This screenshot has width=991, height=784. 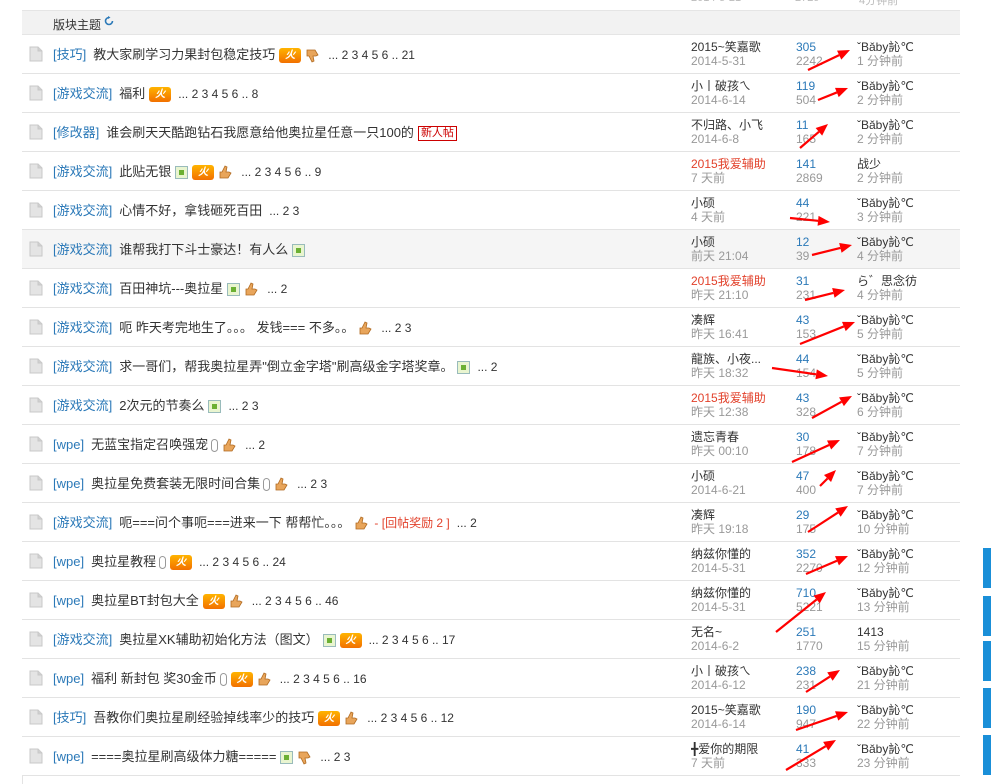 What do you see at coordinates (907, 646) in the screenshot?
I see `last-post-time: 15 分钟前` at bounding box center [907, 646].